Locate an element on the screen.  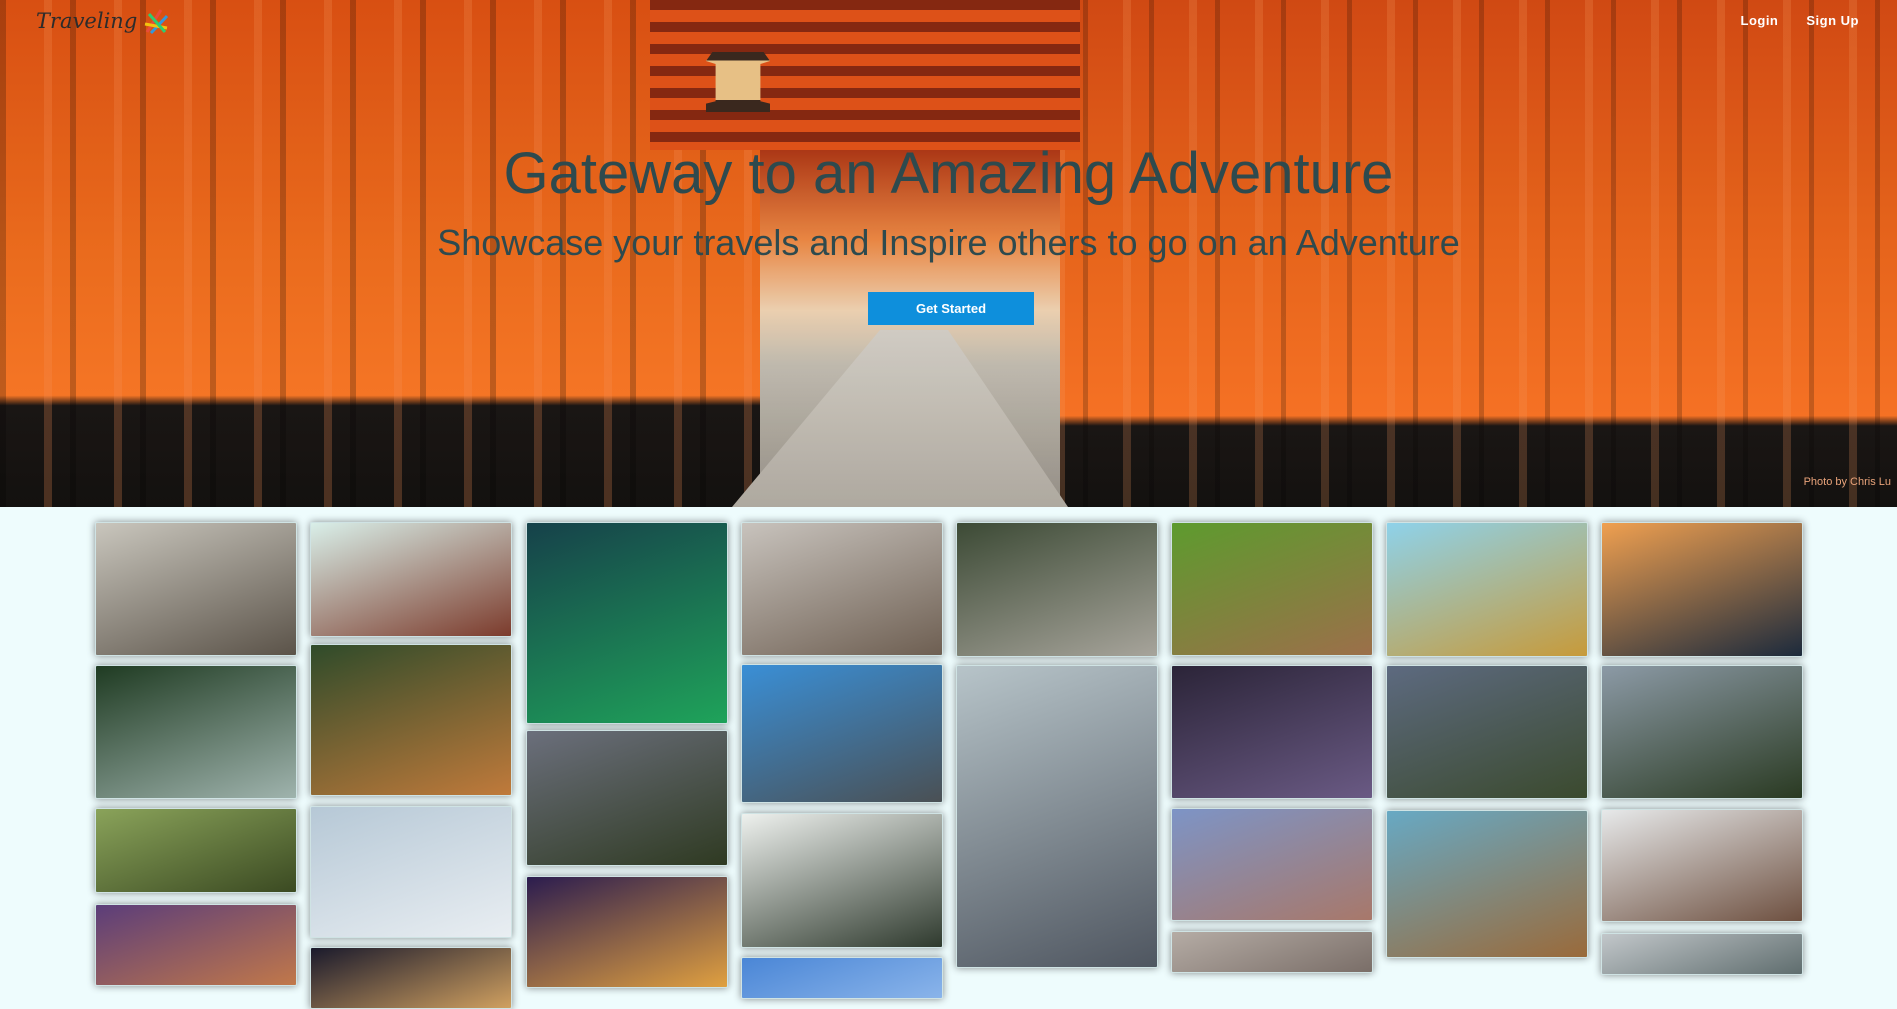
sleeping-cat-photo is located at coordinates (842, 589).